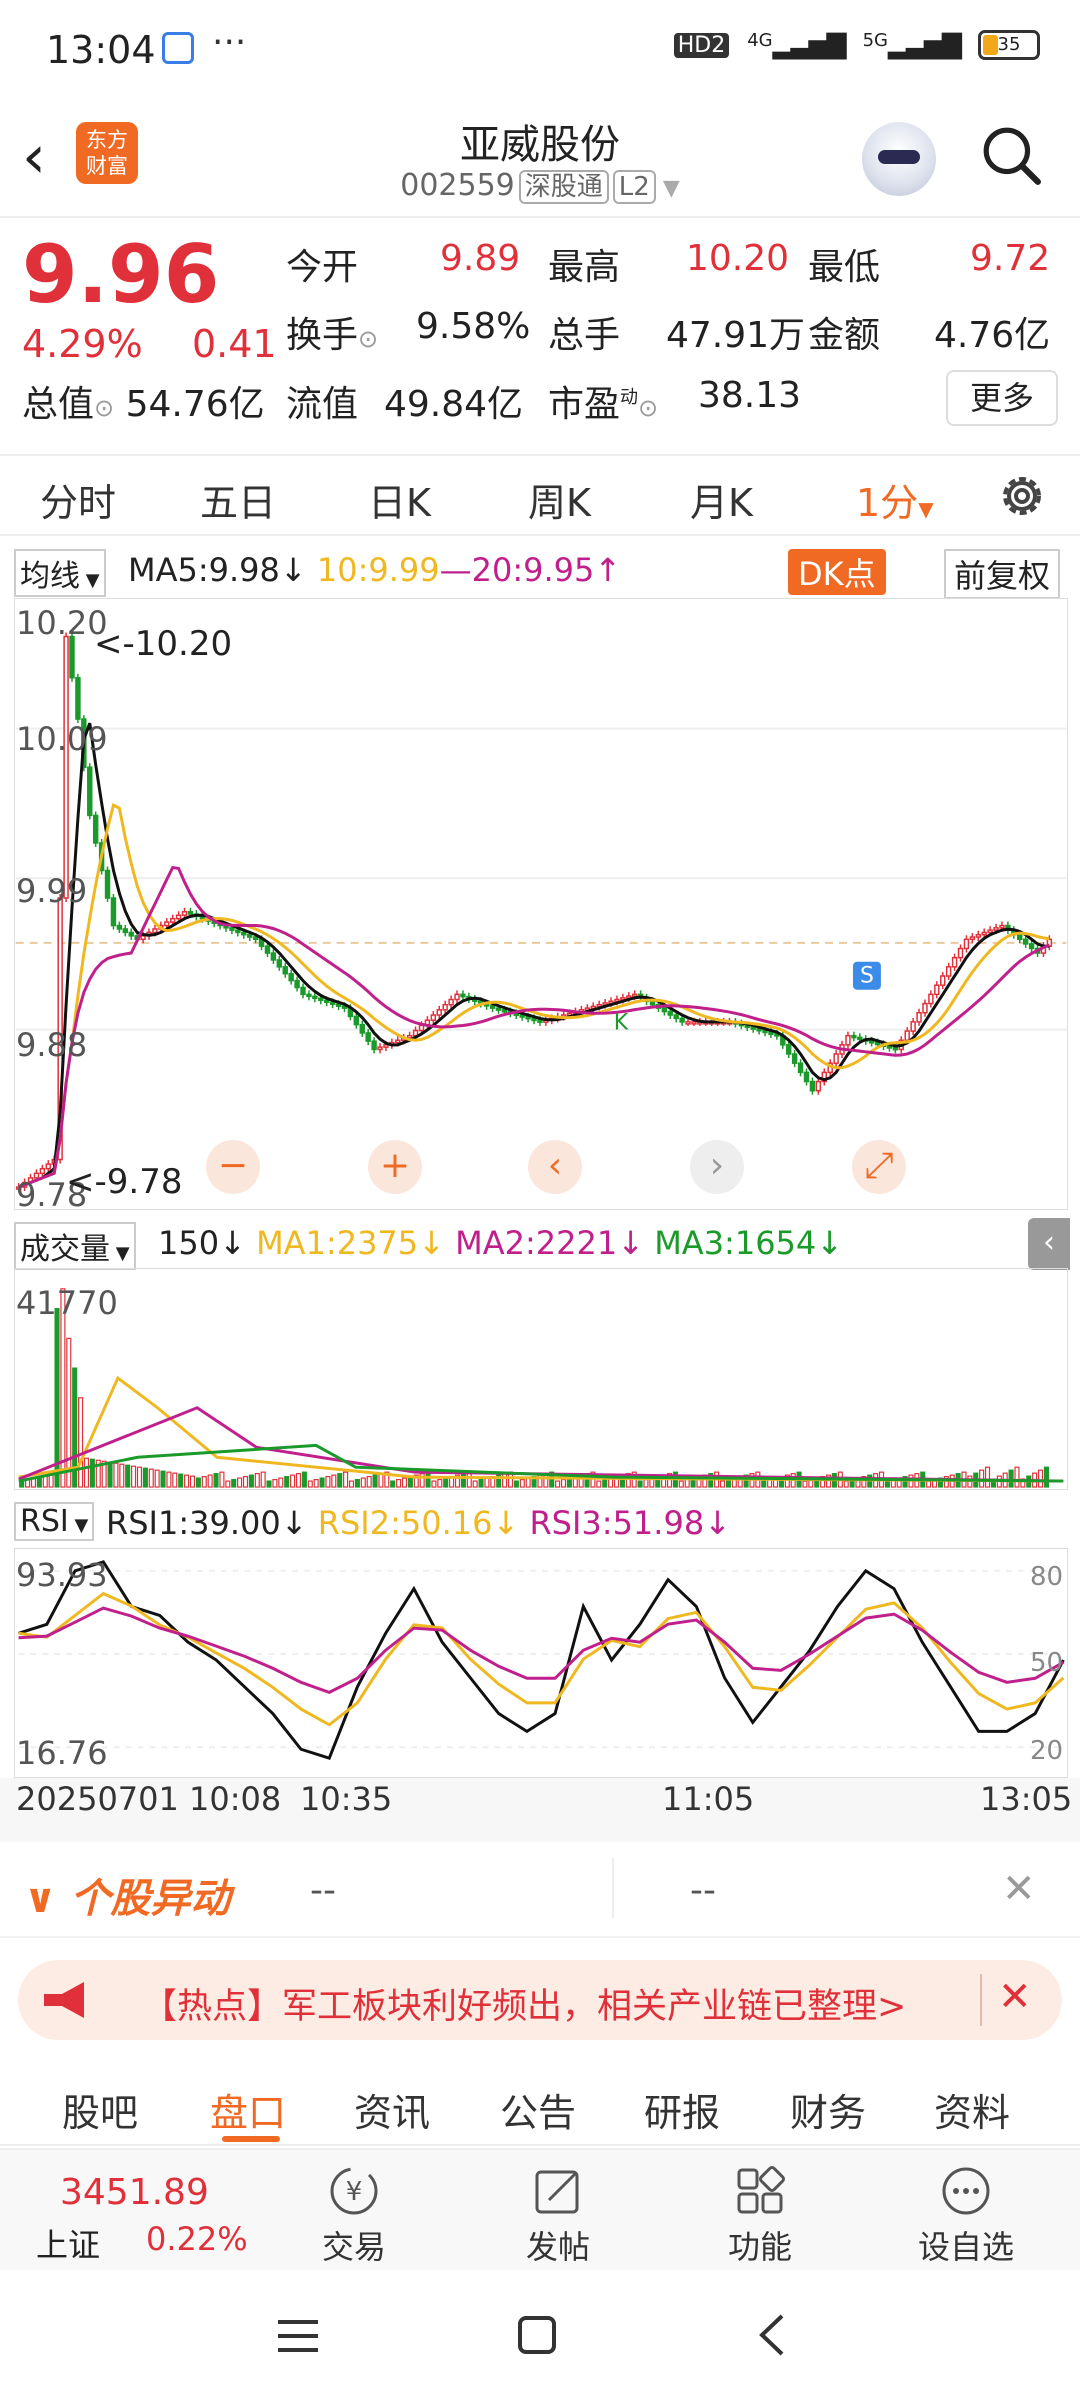  Describe the element at coordinates (828, 2109) in the screenshot. I see `tab-finance: 财务` at that location.